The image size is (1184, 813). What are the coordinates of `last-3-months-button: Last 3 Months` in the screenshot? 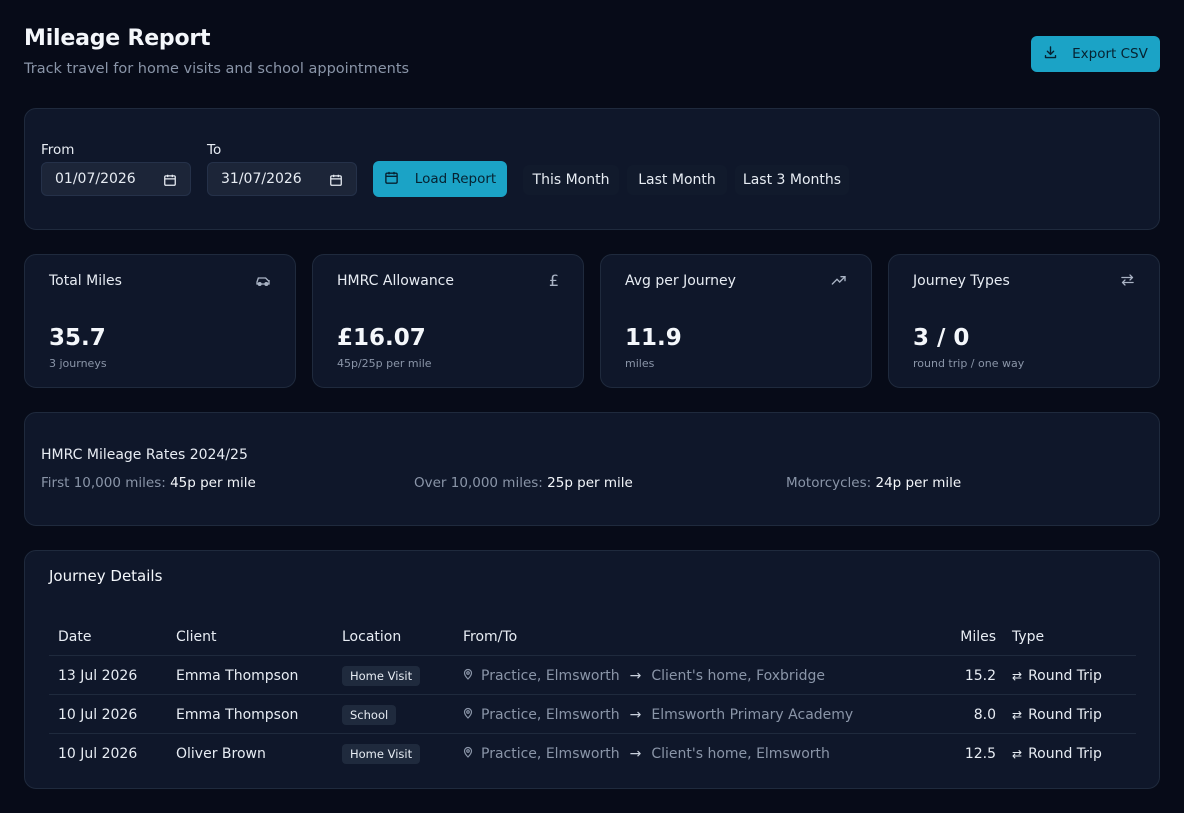 It's located at (792, 180).